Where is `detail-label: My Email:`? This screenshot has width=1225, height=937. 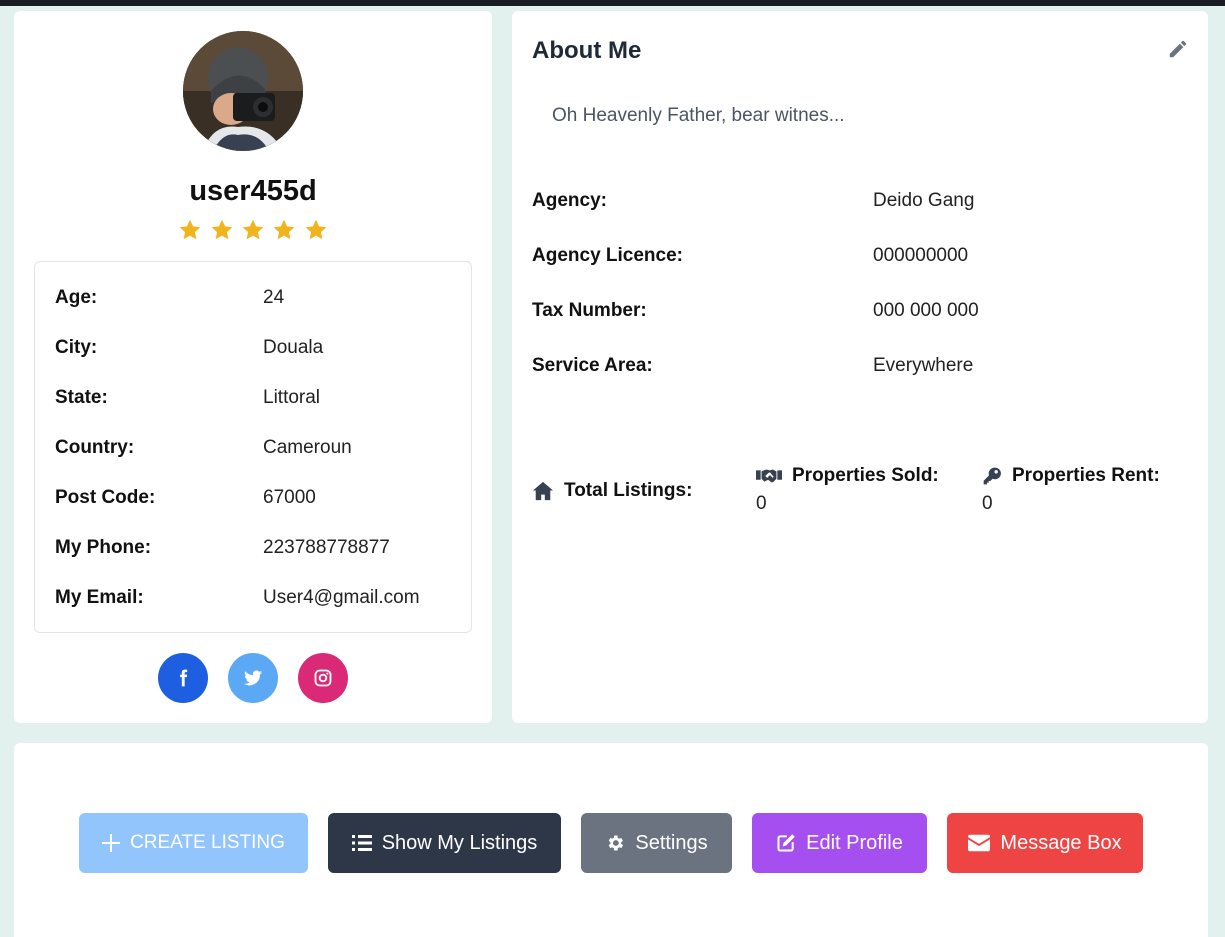 detail-label: My Email: is located at coordinates (99, 597).